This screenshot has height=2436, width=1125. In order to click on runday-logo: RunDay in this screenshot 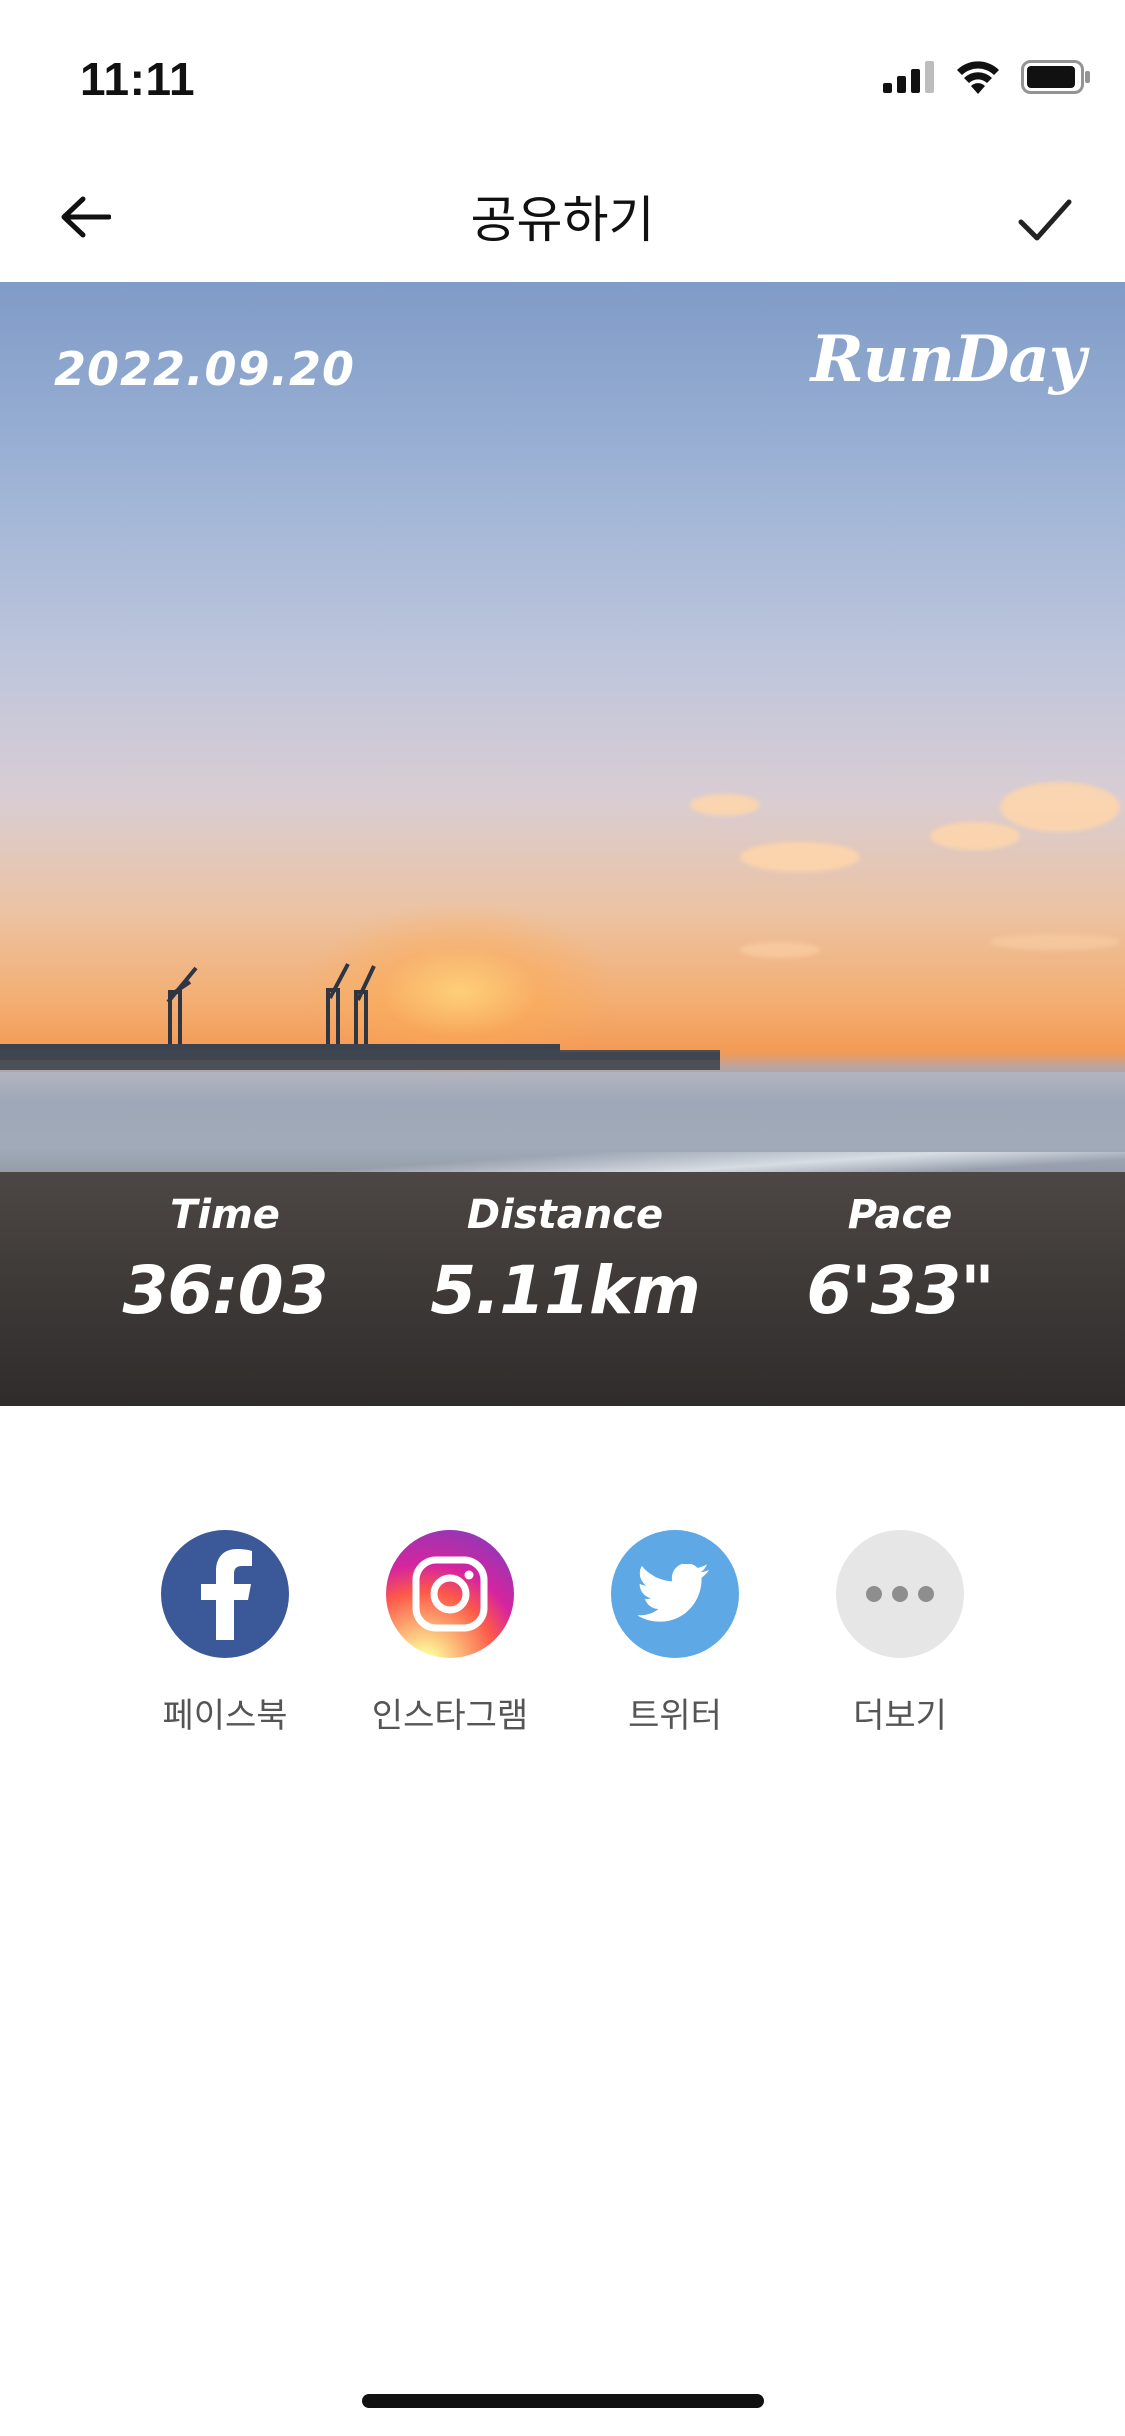, I will do `click(948, 359)`.